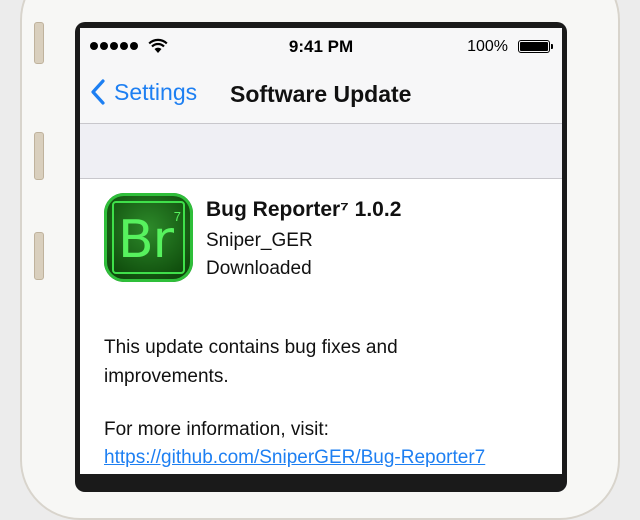  I want to click on back-button: Settings, so click(143, 92).